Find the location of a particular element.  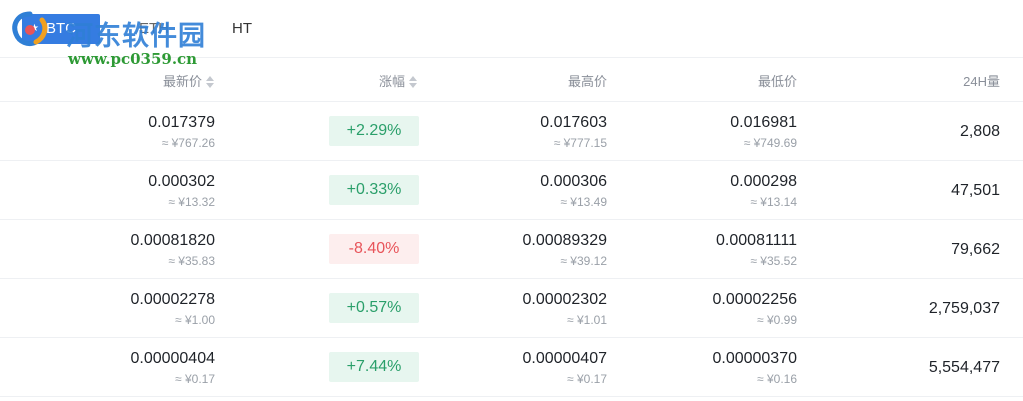

header-low-label: 最低价 is located at coordinates (777, 81).